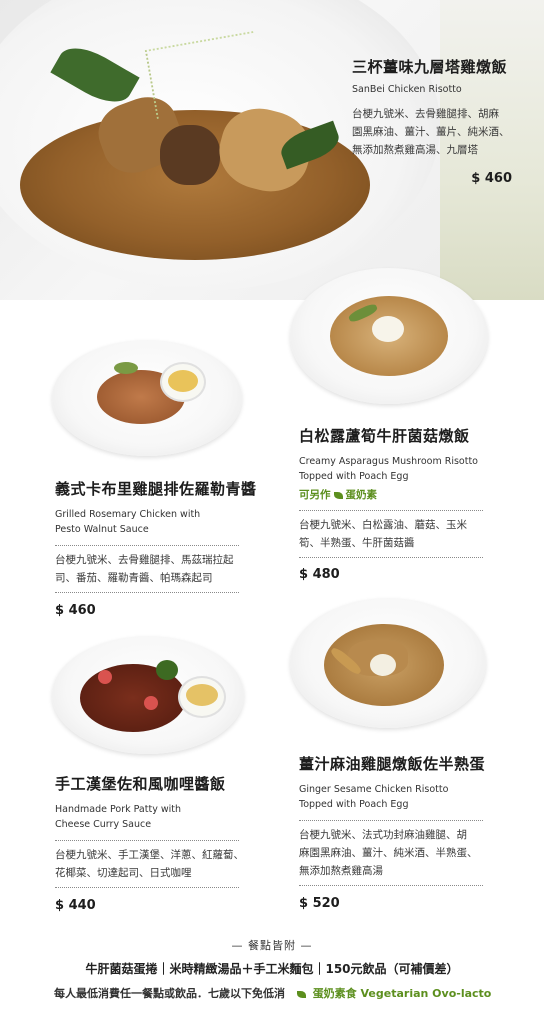 The image size is (544, 1024). What do you see at coordinates (374, 789) in the screenshot?
I see `title-en-line: Ginger Sesame Chicken Risotto` at bounding box center [374, 789].